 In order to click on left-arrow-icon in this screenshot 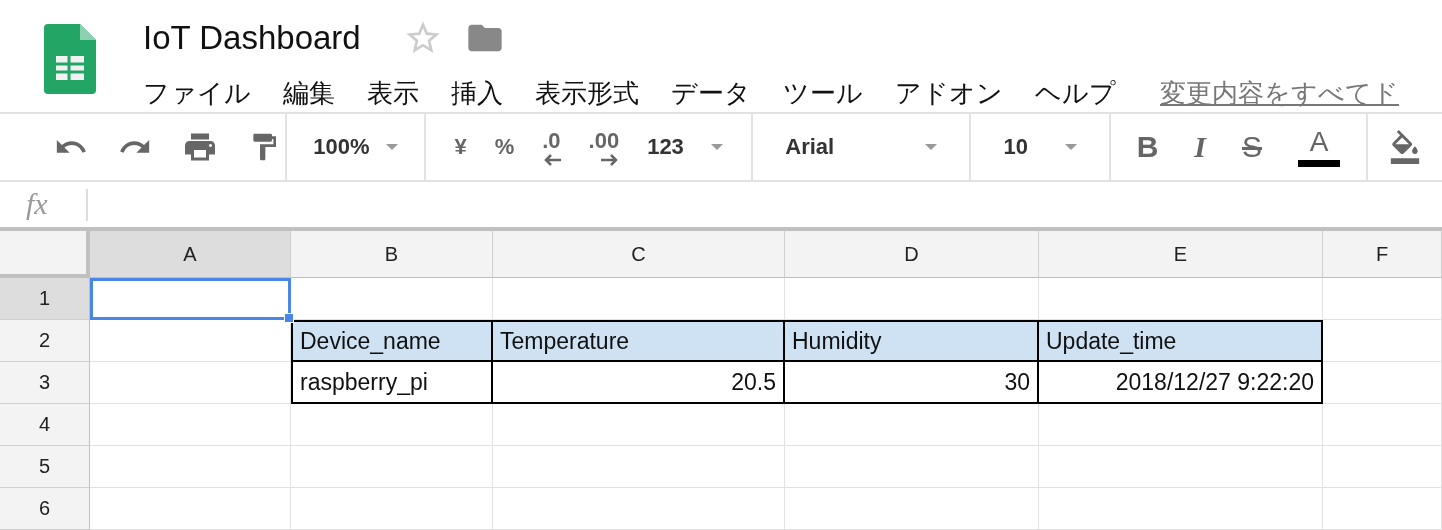, I will do `click(551, 159)`.